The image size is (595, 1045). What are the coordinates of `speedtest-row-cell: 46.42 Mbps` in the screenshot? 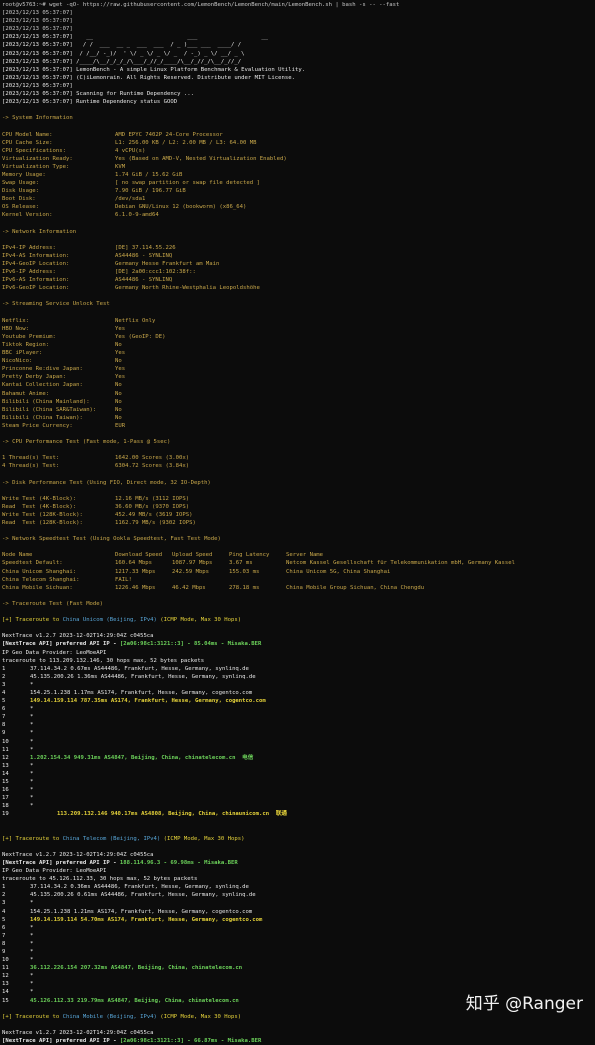 It's located at (189, 587).